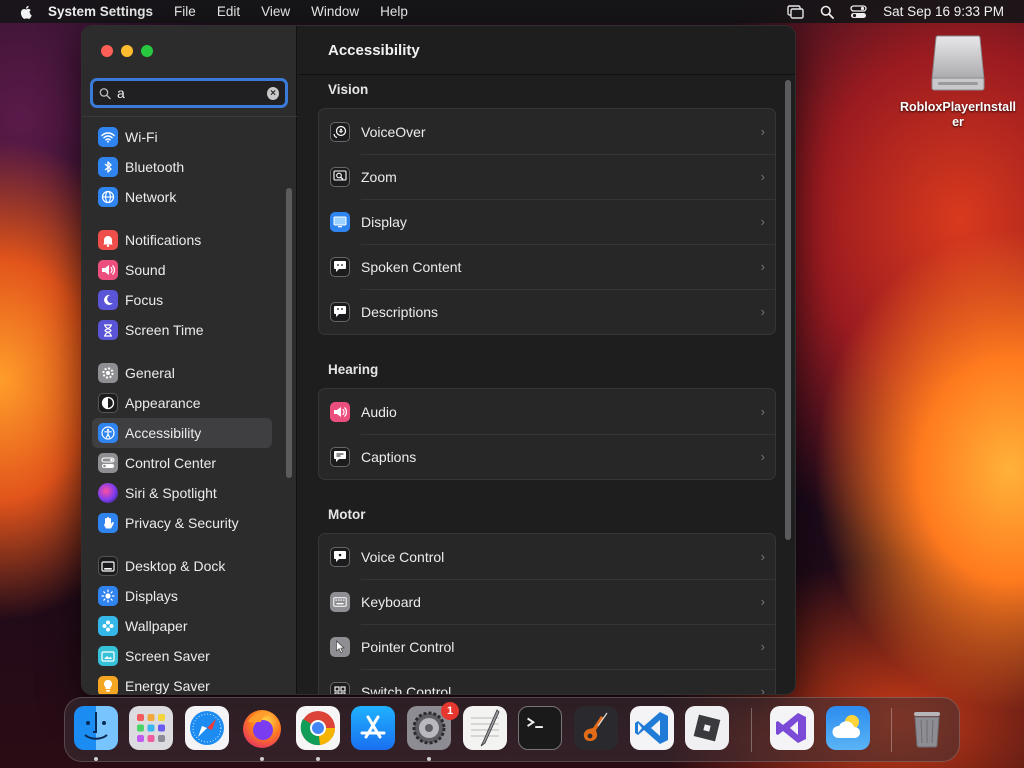 The image size is (1024, 768). Describe the element at coordinates (182, 300) in the screenshot. I see `sidebar-item-focus: Focus` at that location.